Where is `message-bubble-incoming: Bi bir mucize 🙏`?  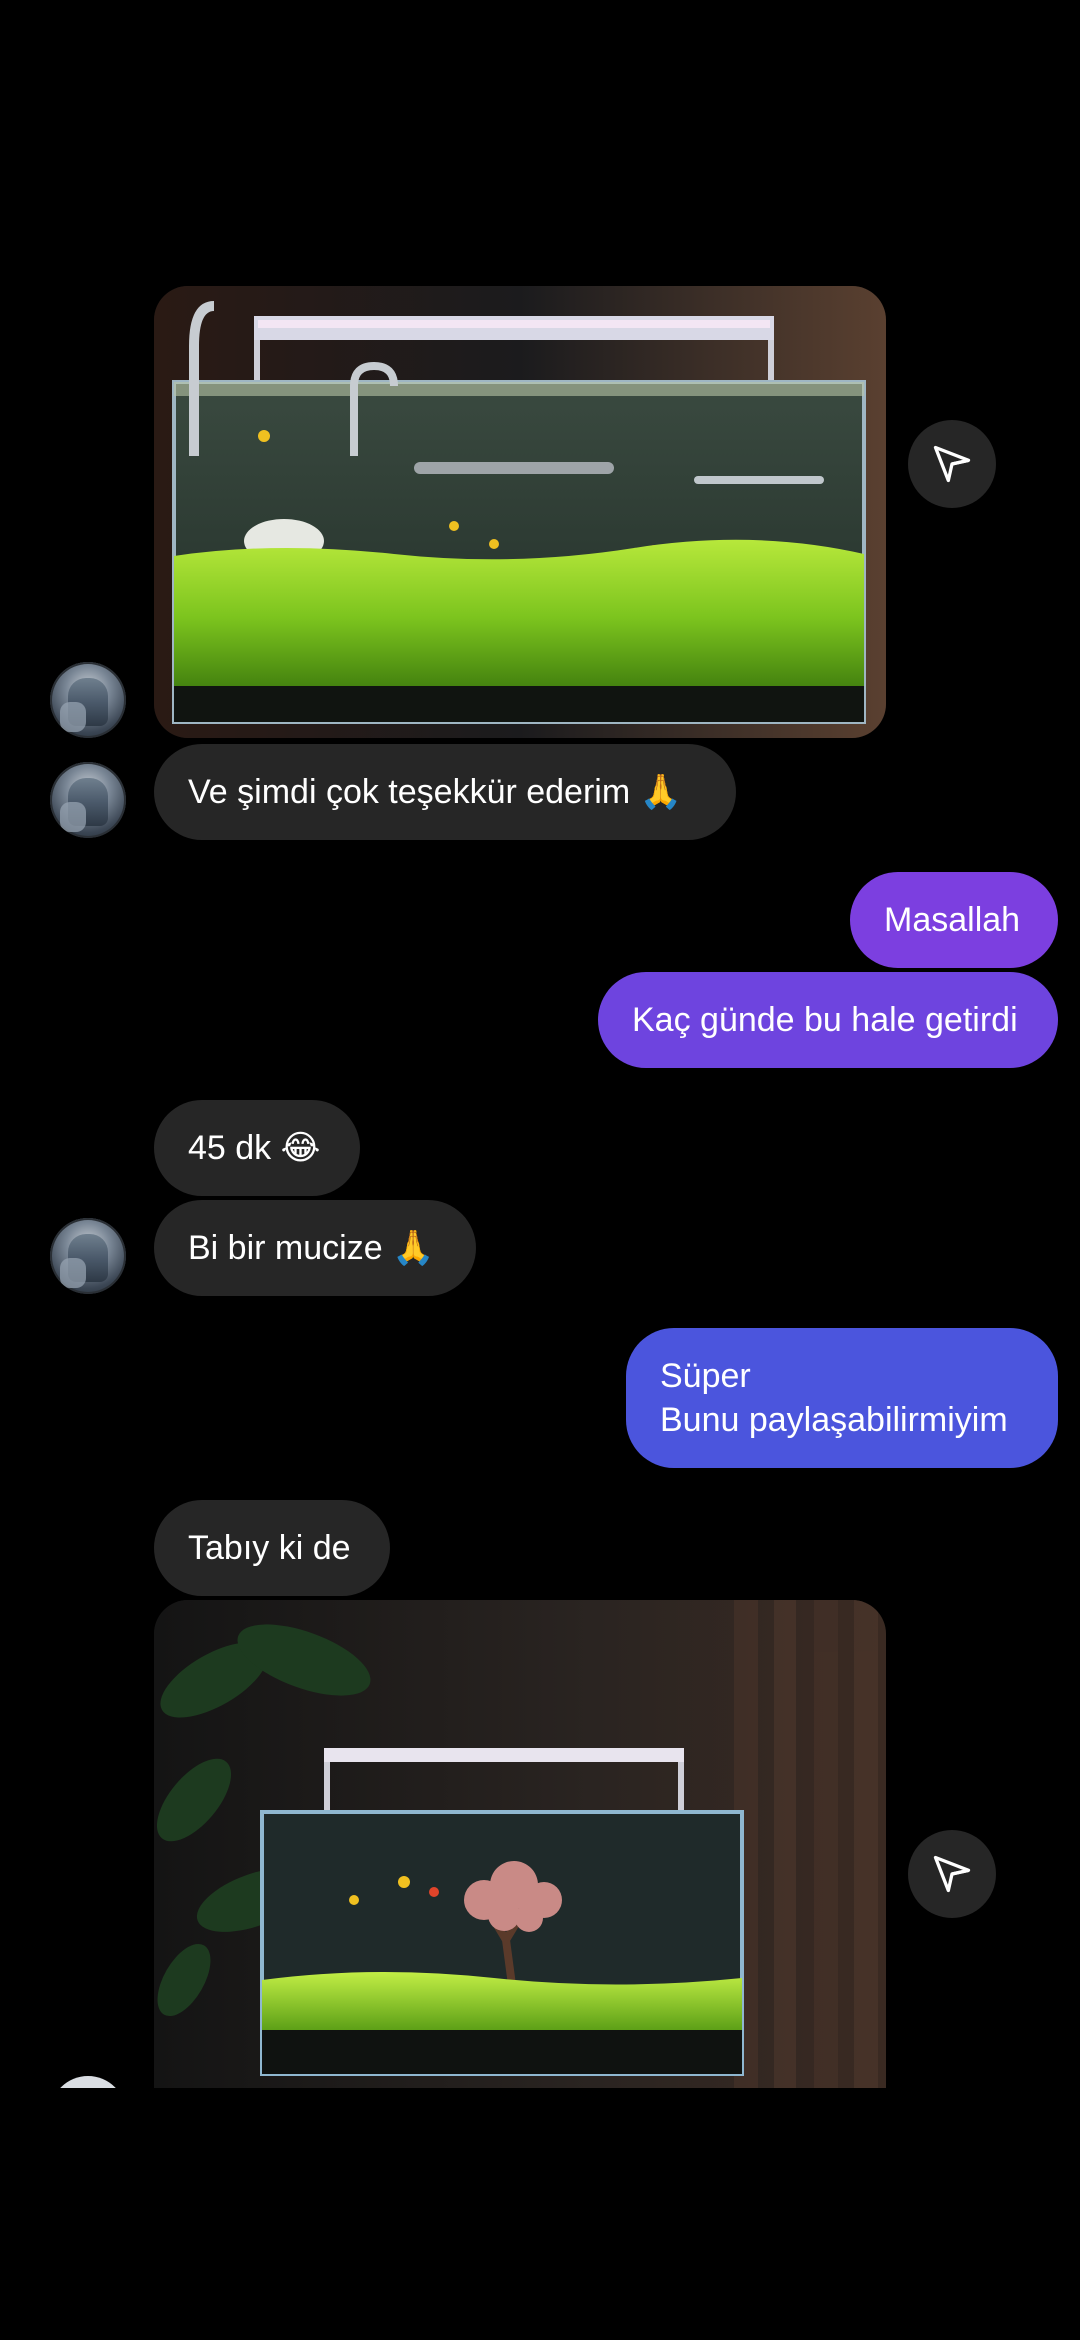
message-bubble-incoming: Bi bir mucize 🙏 is located at coordinates (315, 1248).